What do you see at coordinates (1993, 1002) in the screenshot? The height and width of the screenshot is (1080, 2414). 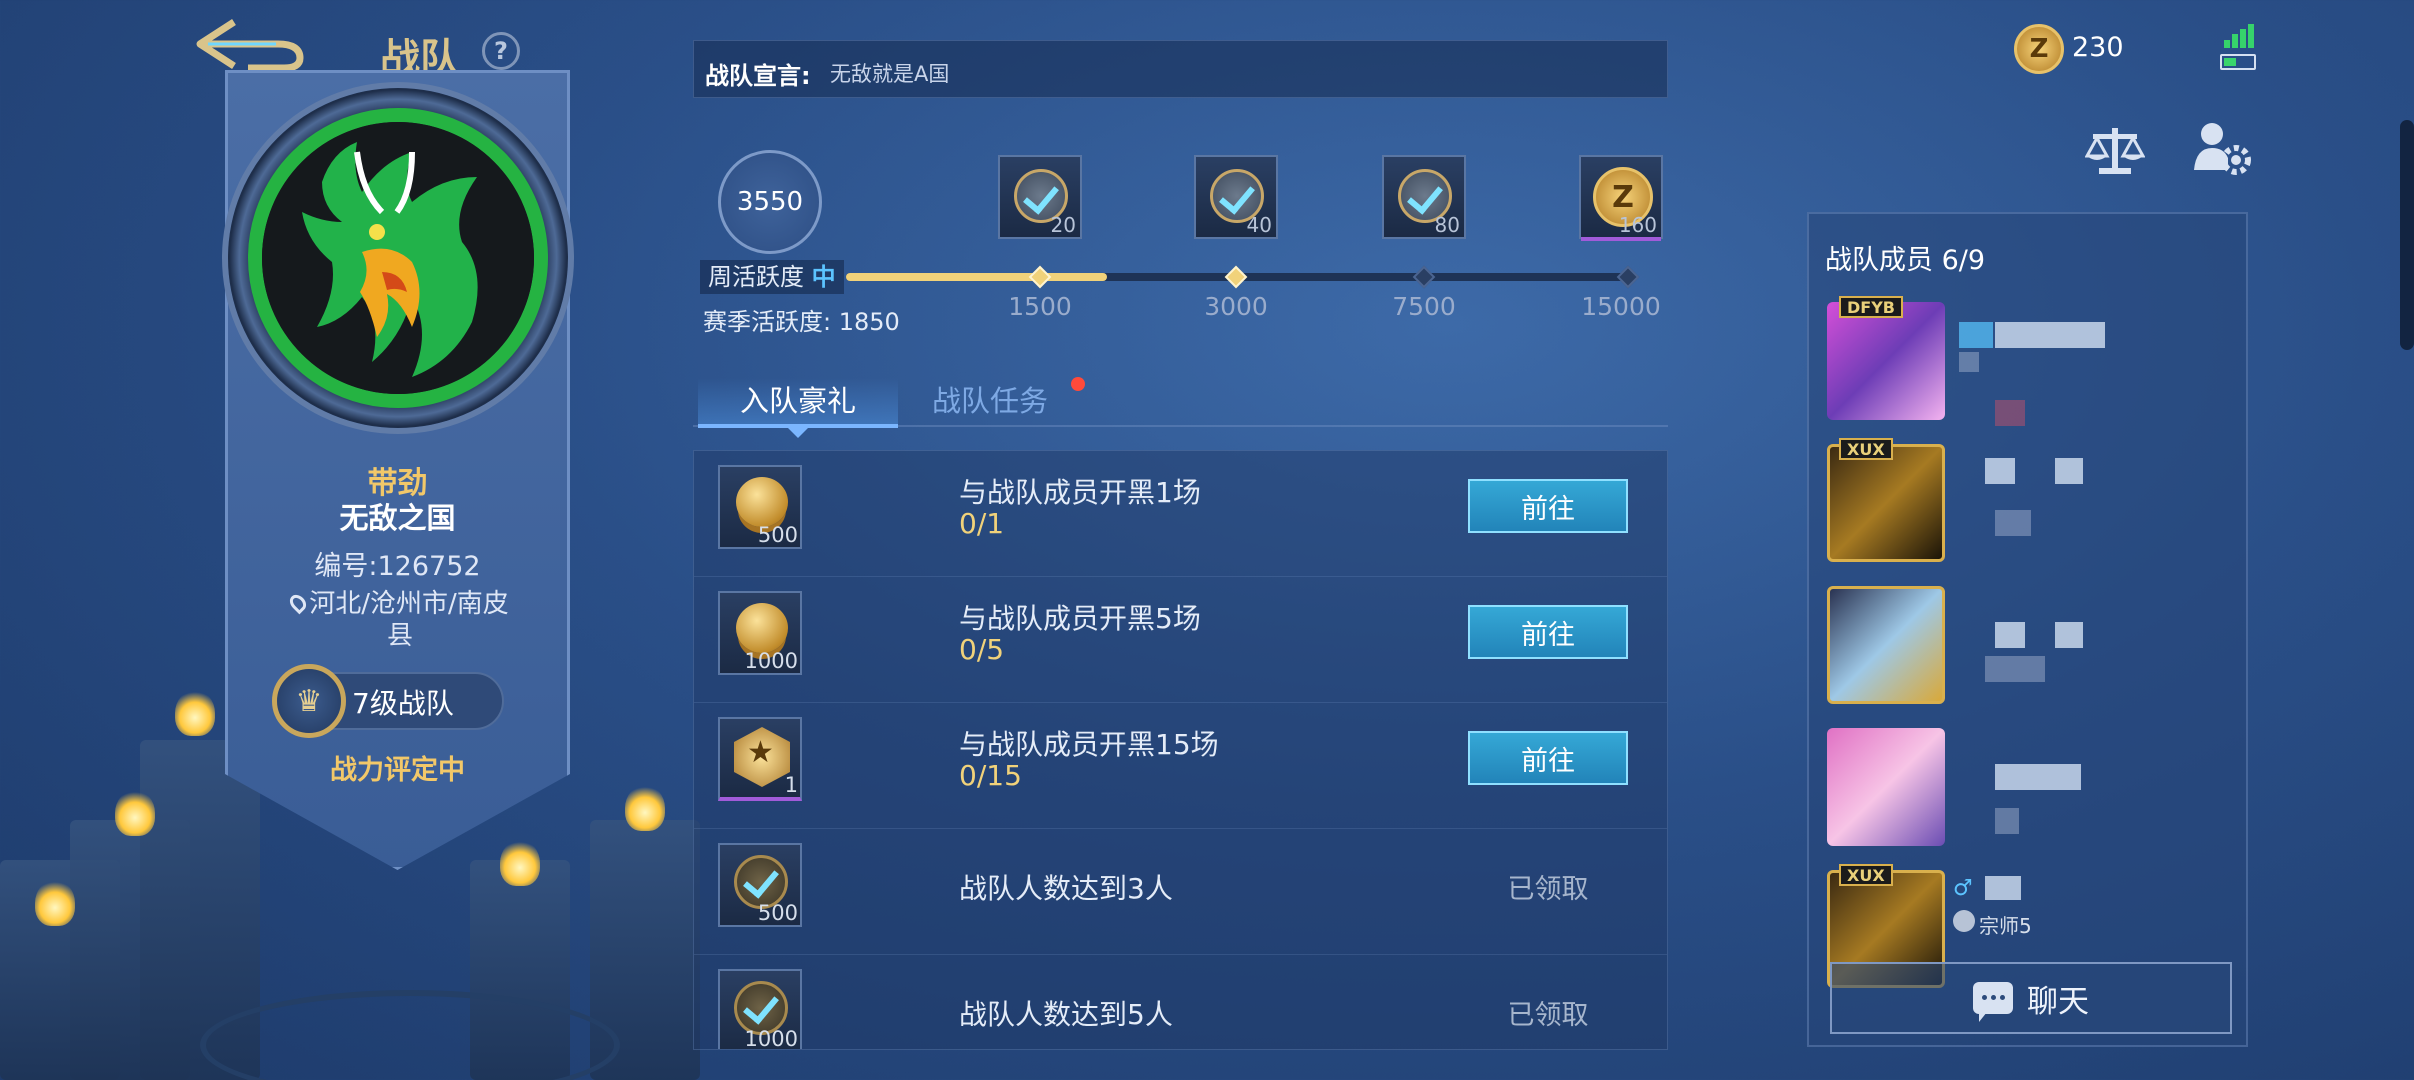 I see `chat-bubble-icon` at bounding box center [1993, 1002].